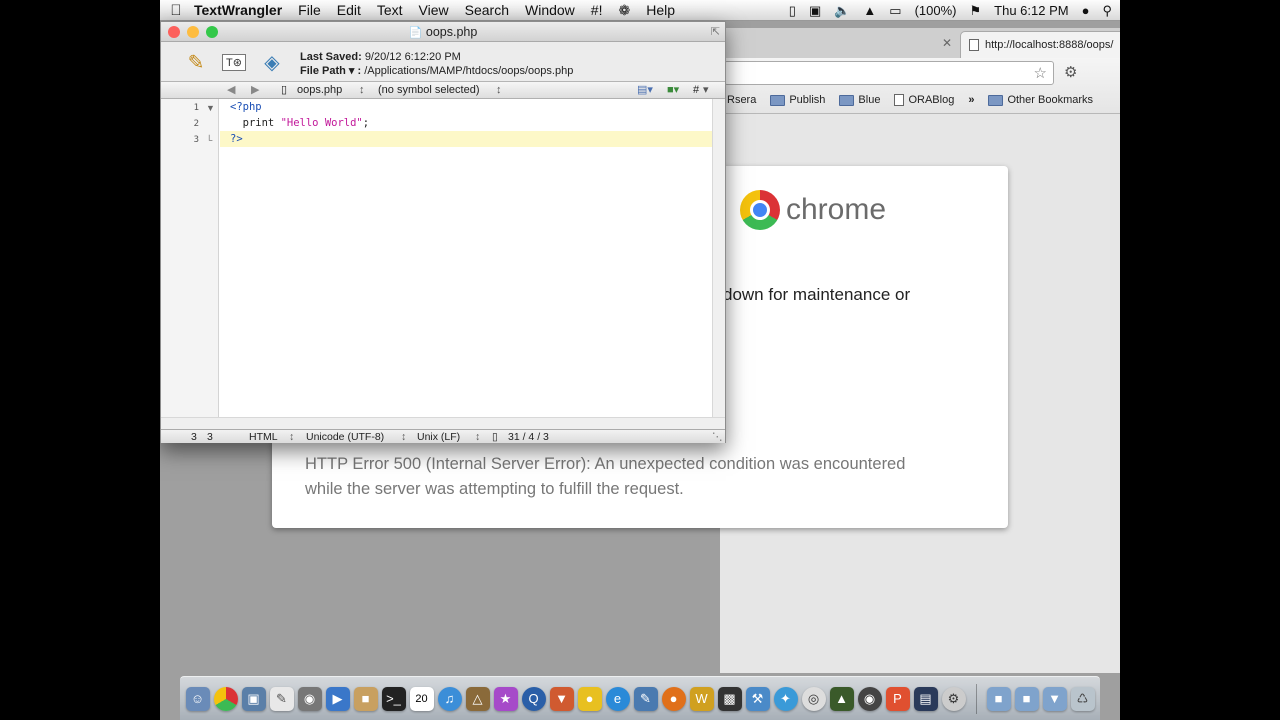 The width and height of the screenshot is (1280, 720). What do you see at coordinates (1040, 100) in the screenshot?
I see `bookmark-other: Other Bookmarks` at bounding box center [1040, 100].